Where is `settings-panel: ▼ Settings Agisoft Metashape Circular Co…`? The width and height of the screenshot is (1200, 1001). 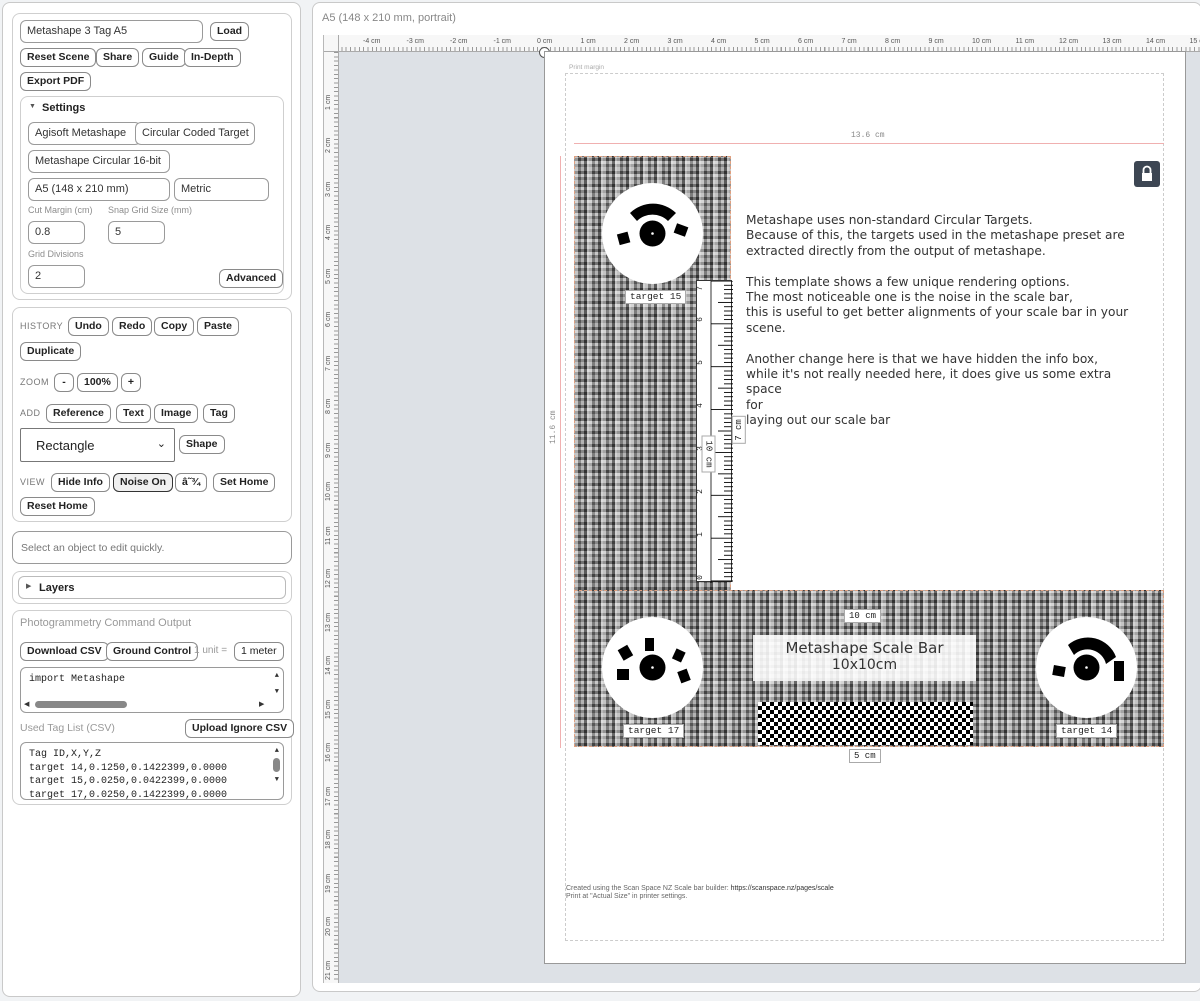
settings-panel: ▼ Settings Agisoft Metashape Circular Co… is located at coordinates (152, 195).